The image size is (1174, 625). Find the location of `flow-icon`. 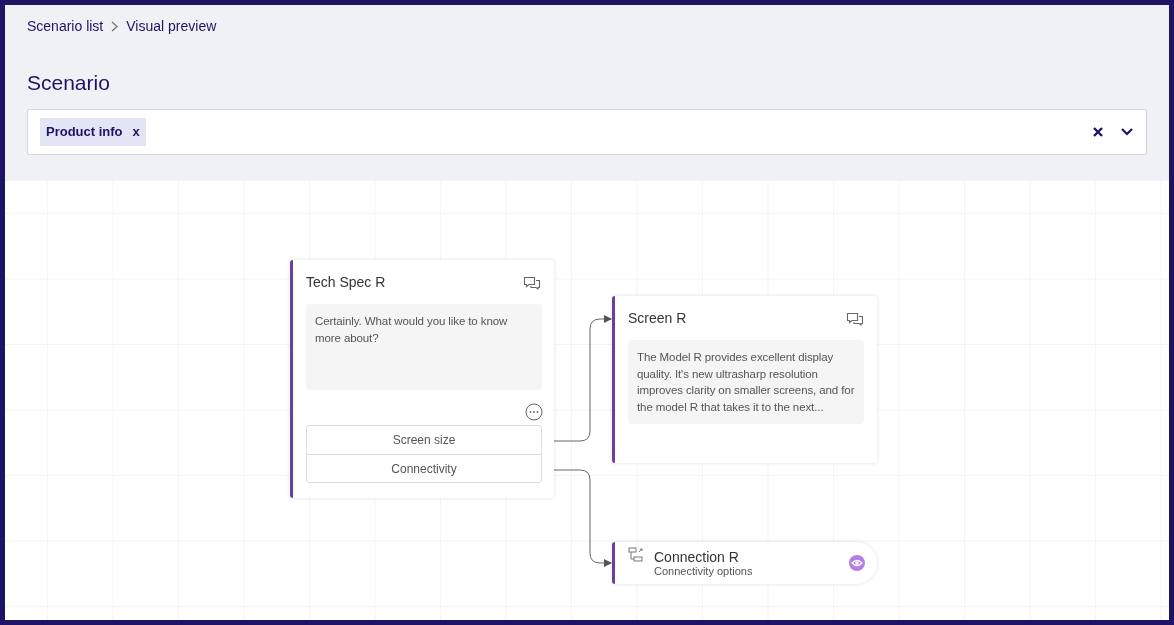

flow-icon is located at coordinates (636, 555).